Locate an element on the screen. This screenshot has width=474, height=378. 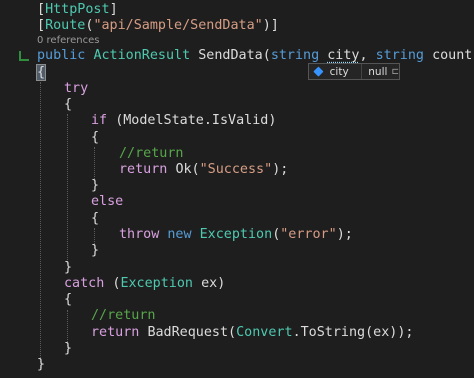
code-line: else is located at coordinates (107, 202).